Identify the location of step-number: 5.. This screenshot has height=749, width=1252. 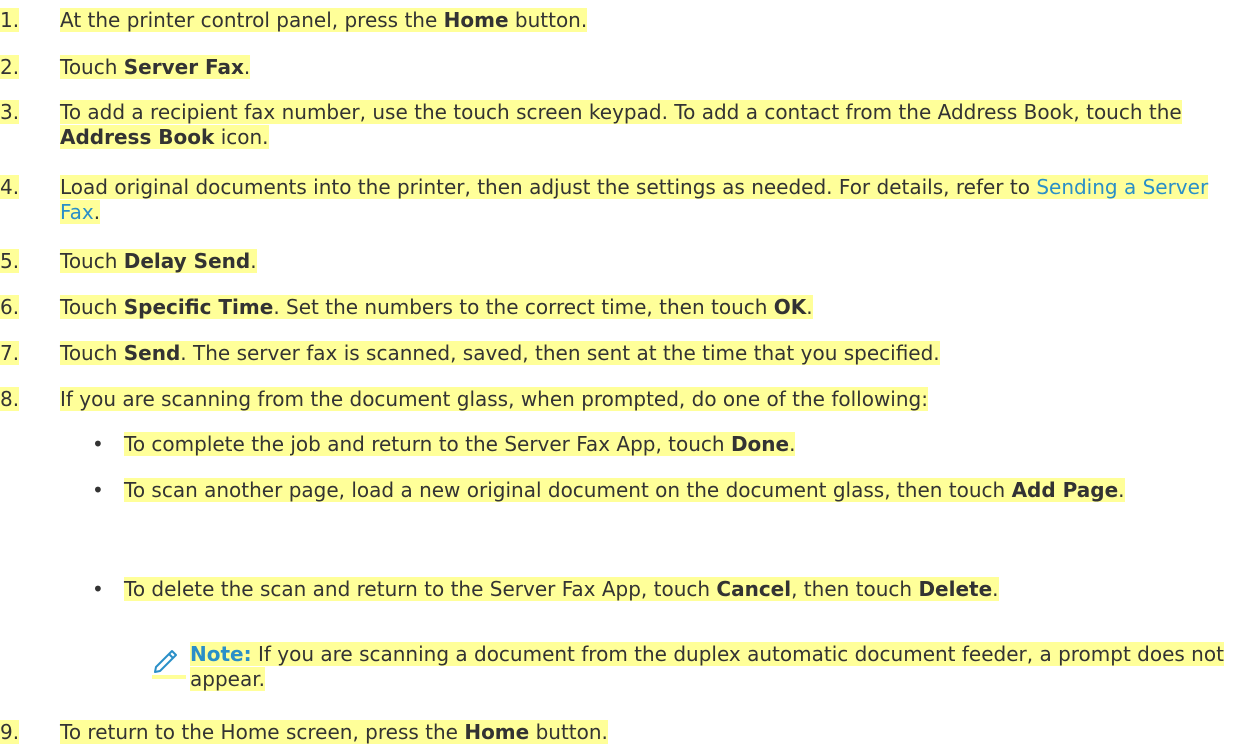
(10, 261).